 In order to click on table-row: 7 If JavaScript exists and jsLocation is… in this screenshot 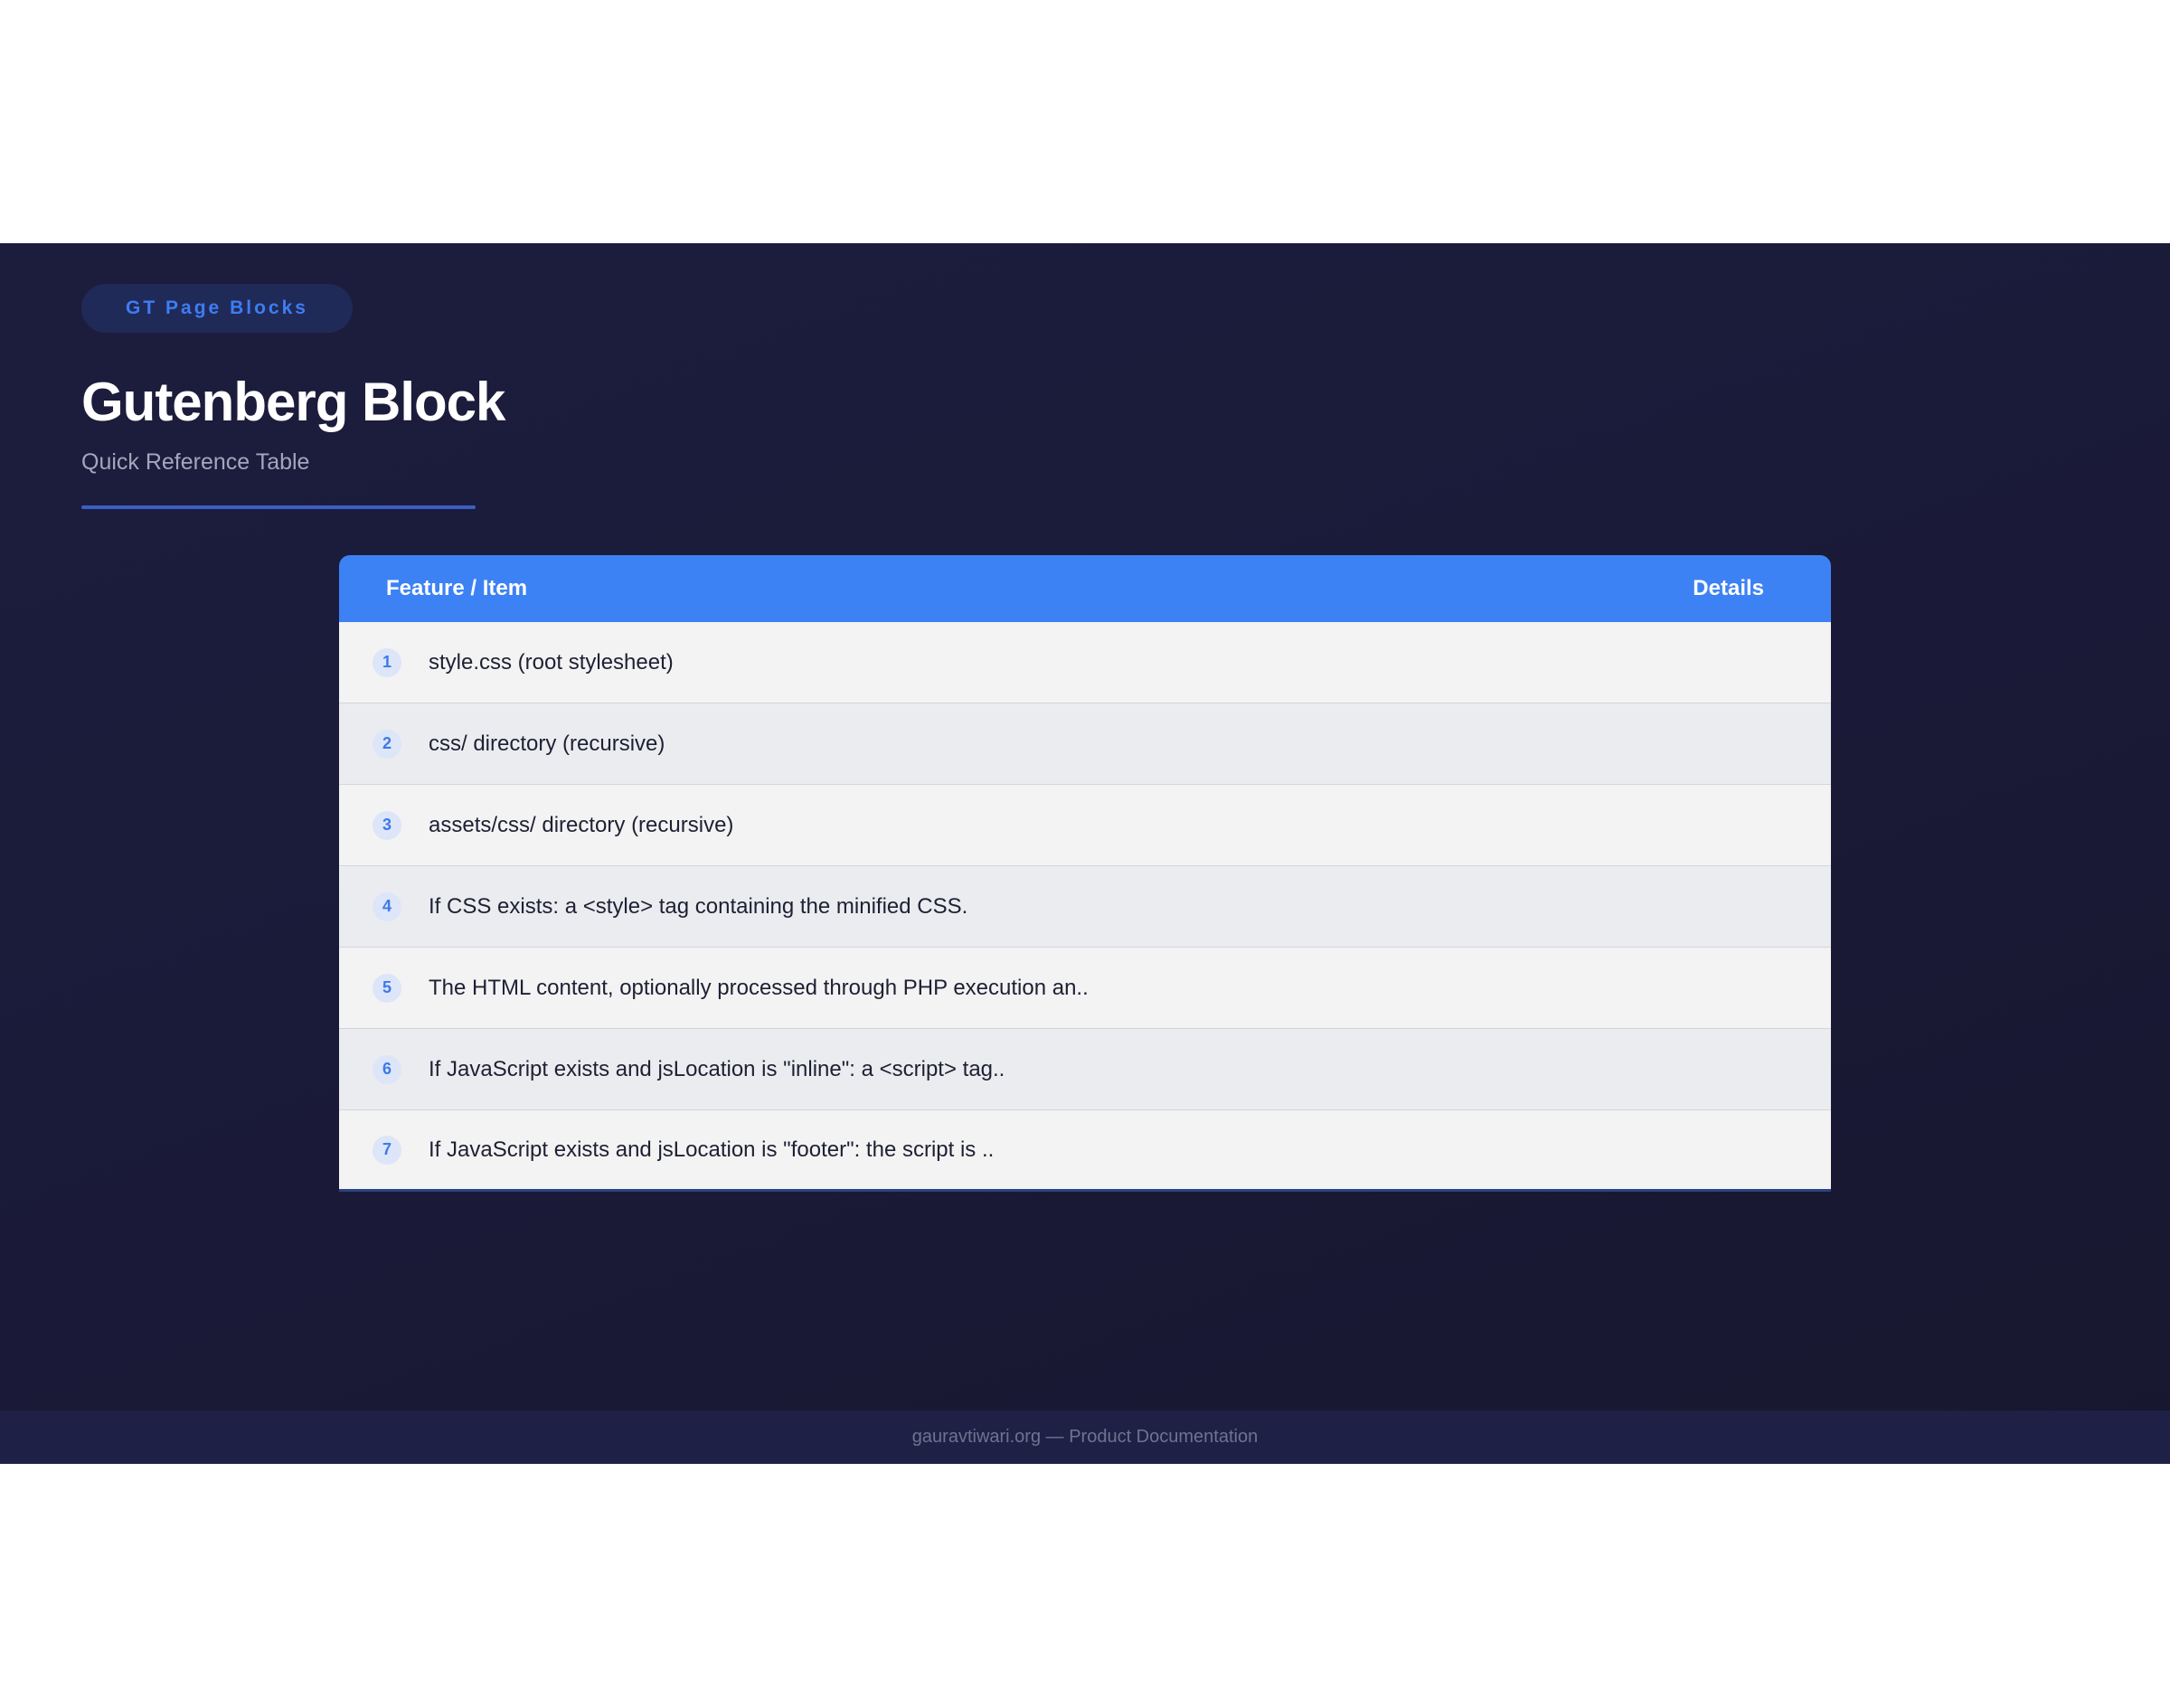, I will do `click(1085, 1151)`.